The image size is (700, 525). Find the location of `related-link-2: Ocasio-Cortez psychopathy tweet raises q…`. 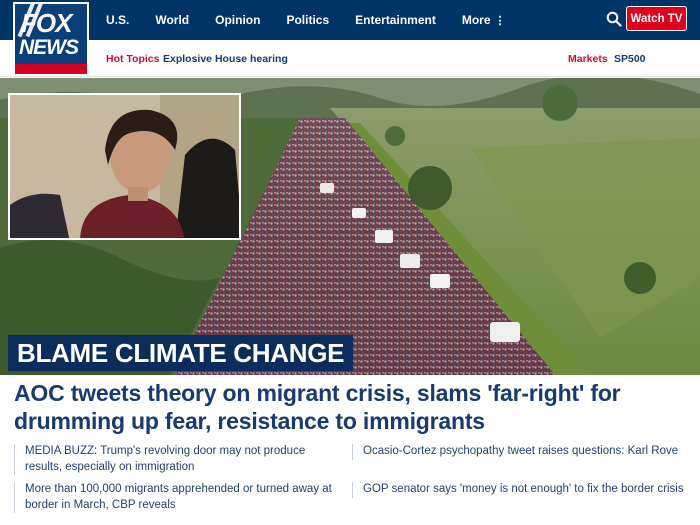

related-link-2: Ocasio-Cortez psychopathy tweet raises q… is located at coordinates (522, 452).